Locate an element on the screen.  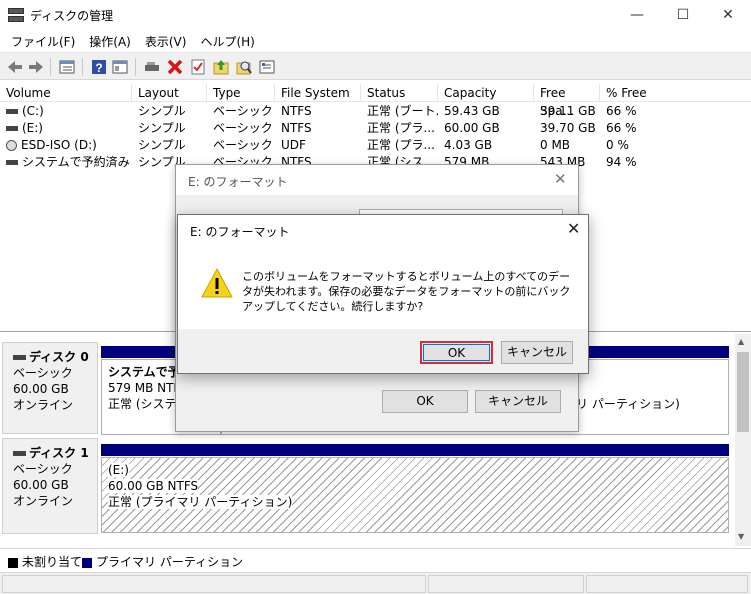
import-icon is located at coordinates (221, 67).